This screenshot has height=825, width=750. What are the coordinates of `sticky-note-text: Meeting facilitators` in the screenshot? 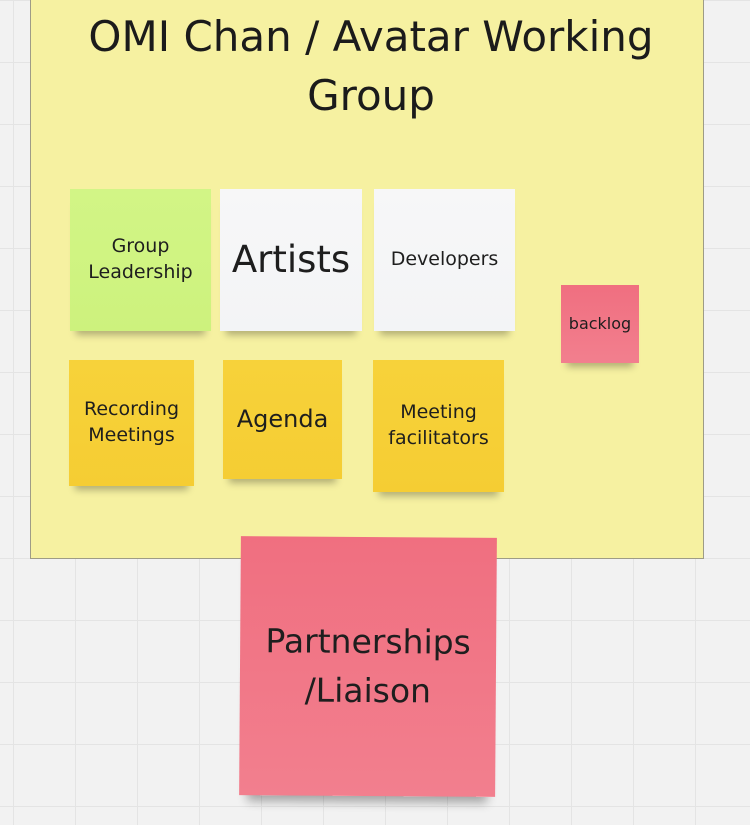 It's located at (438, 425).